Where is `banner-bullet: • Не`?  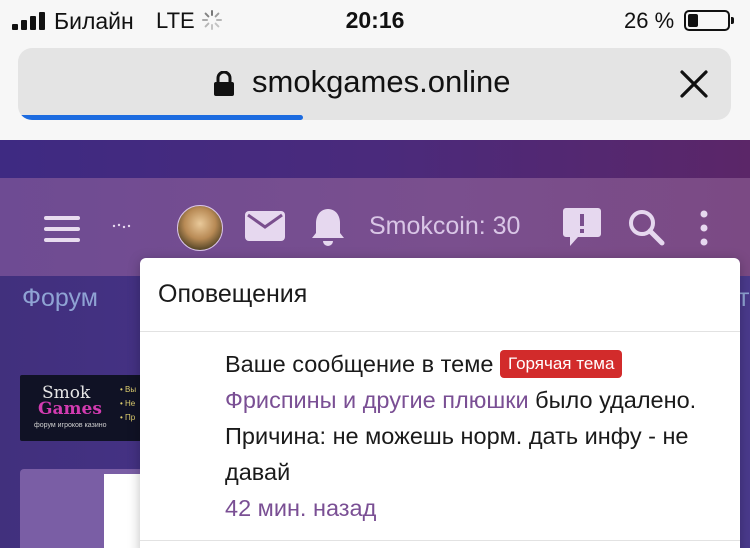 banner-bullet: • Не is located at coordinates (128, 403).